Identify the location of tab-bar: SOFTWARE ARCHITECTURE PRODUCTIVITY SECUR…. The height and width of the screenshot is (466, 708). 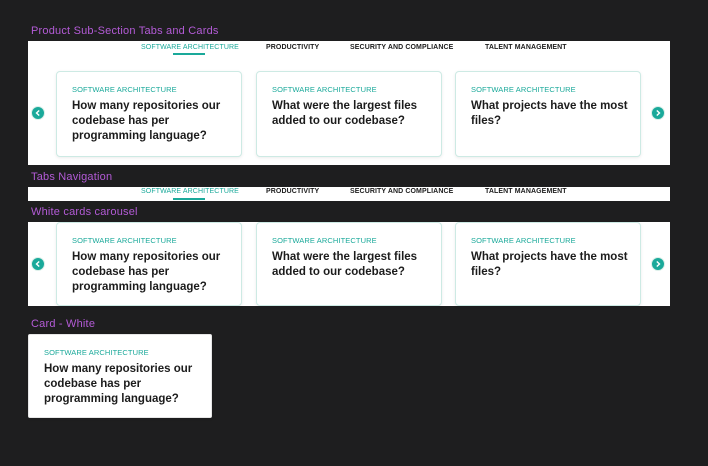
(349, 48).